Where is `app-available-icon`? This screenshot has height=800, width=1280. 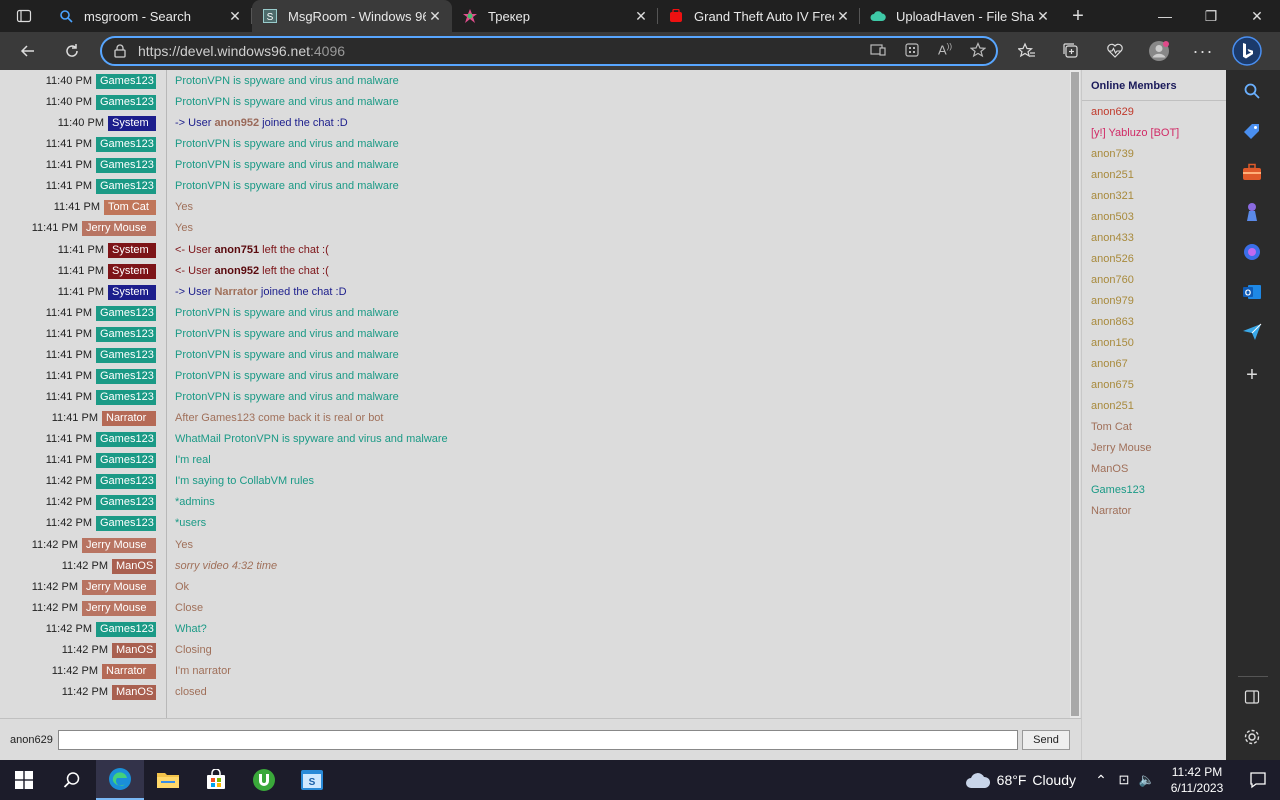 app-available-icon is located at coordinates (878, 52).